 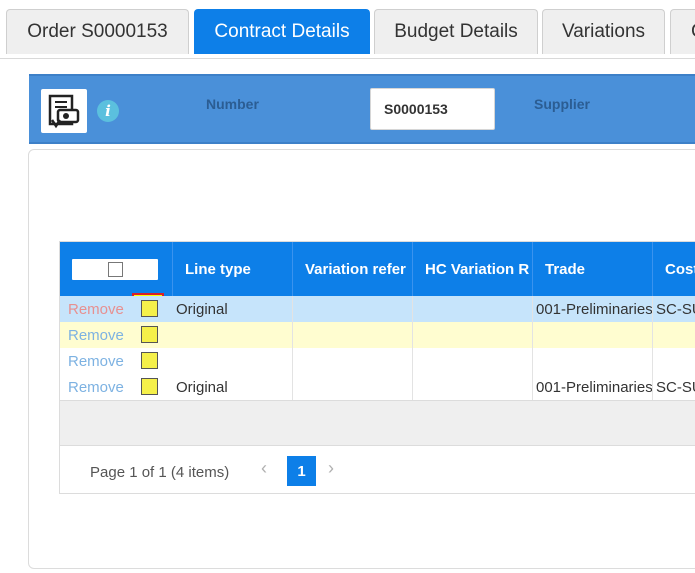 What do you see at coordinates (97, 31) in the screenshot?
I see `tab-order: Order S0000153` at bounding box center [97, 31].